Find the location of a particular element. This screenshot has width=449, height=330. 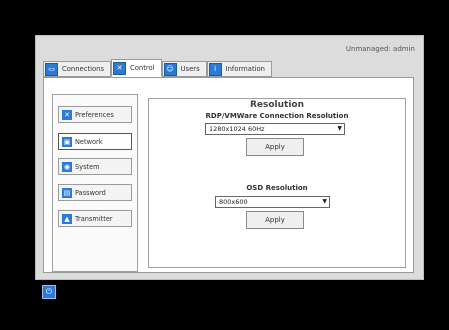

tab-control: ✕ Control is located at coordinates (136, 68).